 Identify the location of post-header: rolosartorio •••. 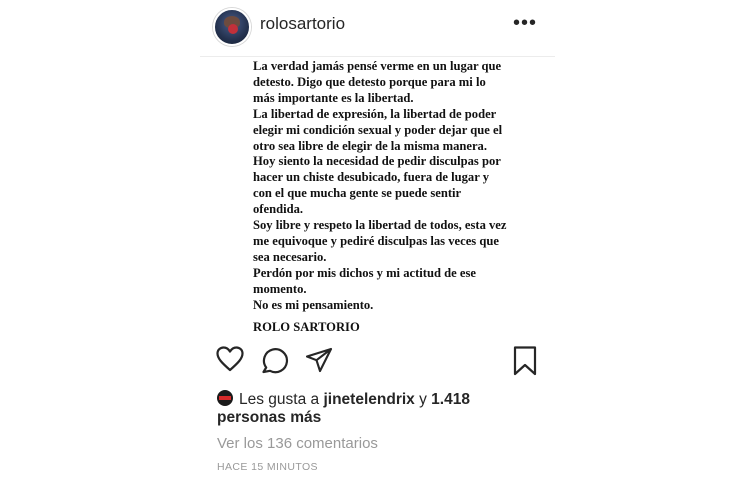
(377, 28).